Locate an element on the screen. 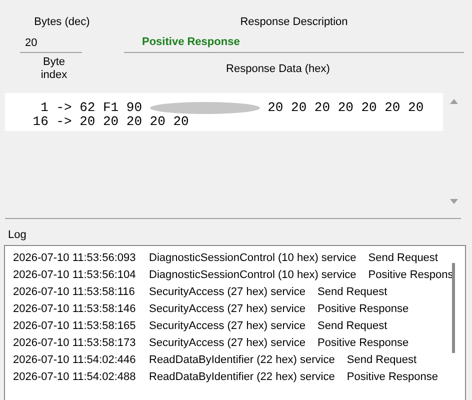 Image resolution: width=472 pixels, height=400 pixels. log-title: Log is located at coordinates (18, 235).